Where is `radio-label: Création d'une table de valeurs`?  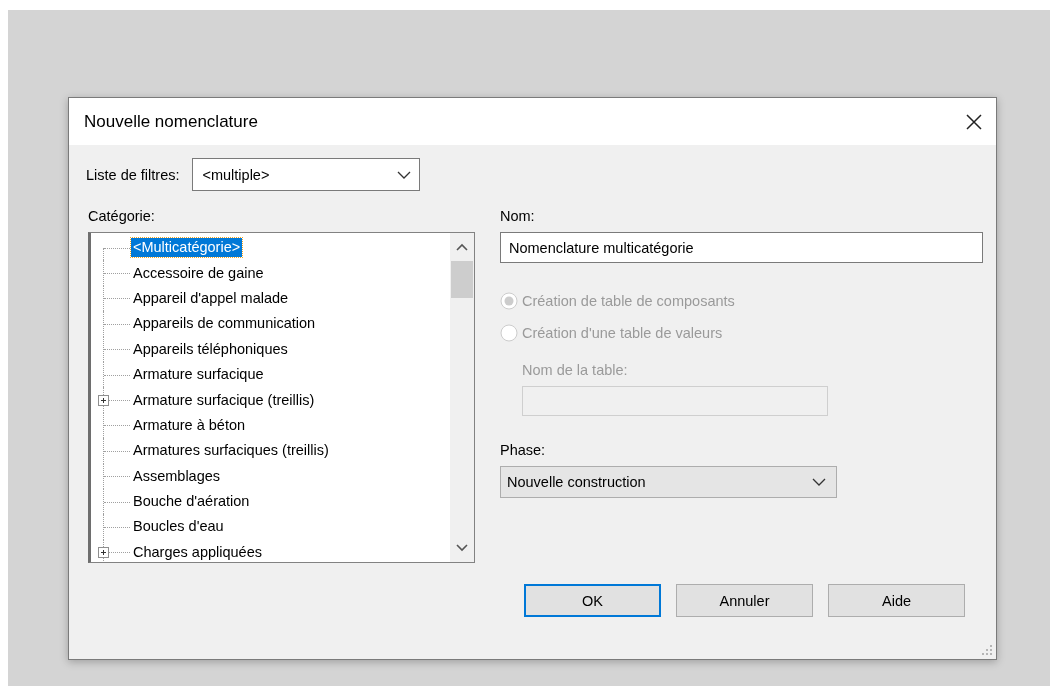
radio-label: Création d'une table de valeurs is located at coordinates (622, 333).